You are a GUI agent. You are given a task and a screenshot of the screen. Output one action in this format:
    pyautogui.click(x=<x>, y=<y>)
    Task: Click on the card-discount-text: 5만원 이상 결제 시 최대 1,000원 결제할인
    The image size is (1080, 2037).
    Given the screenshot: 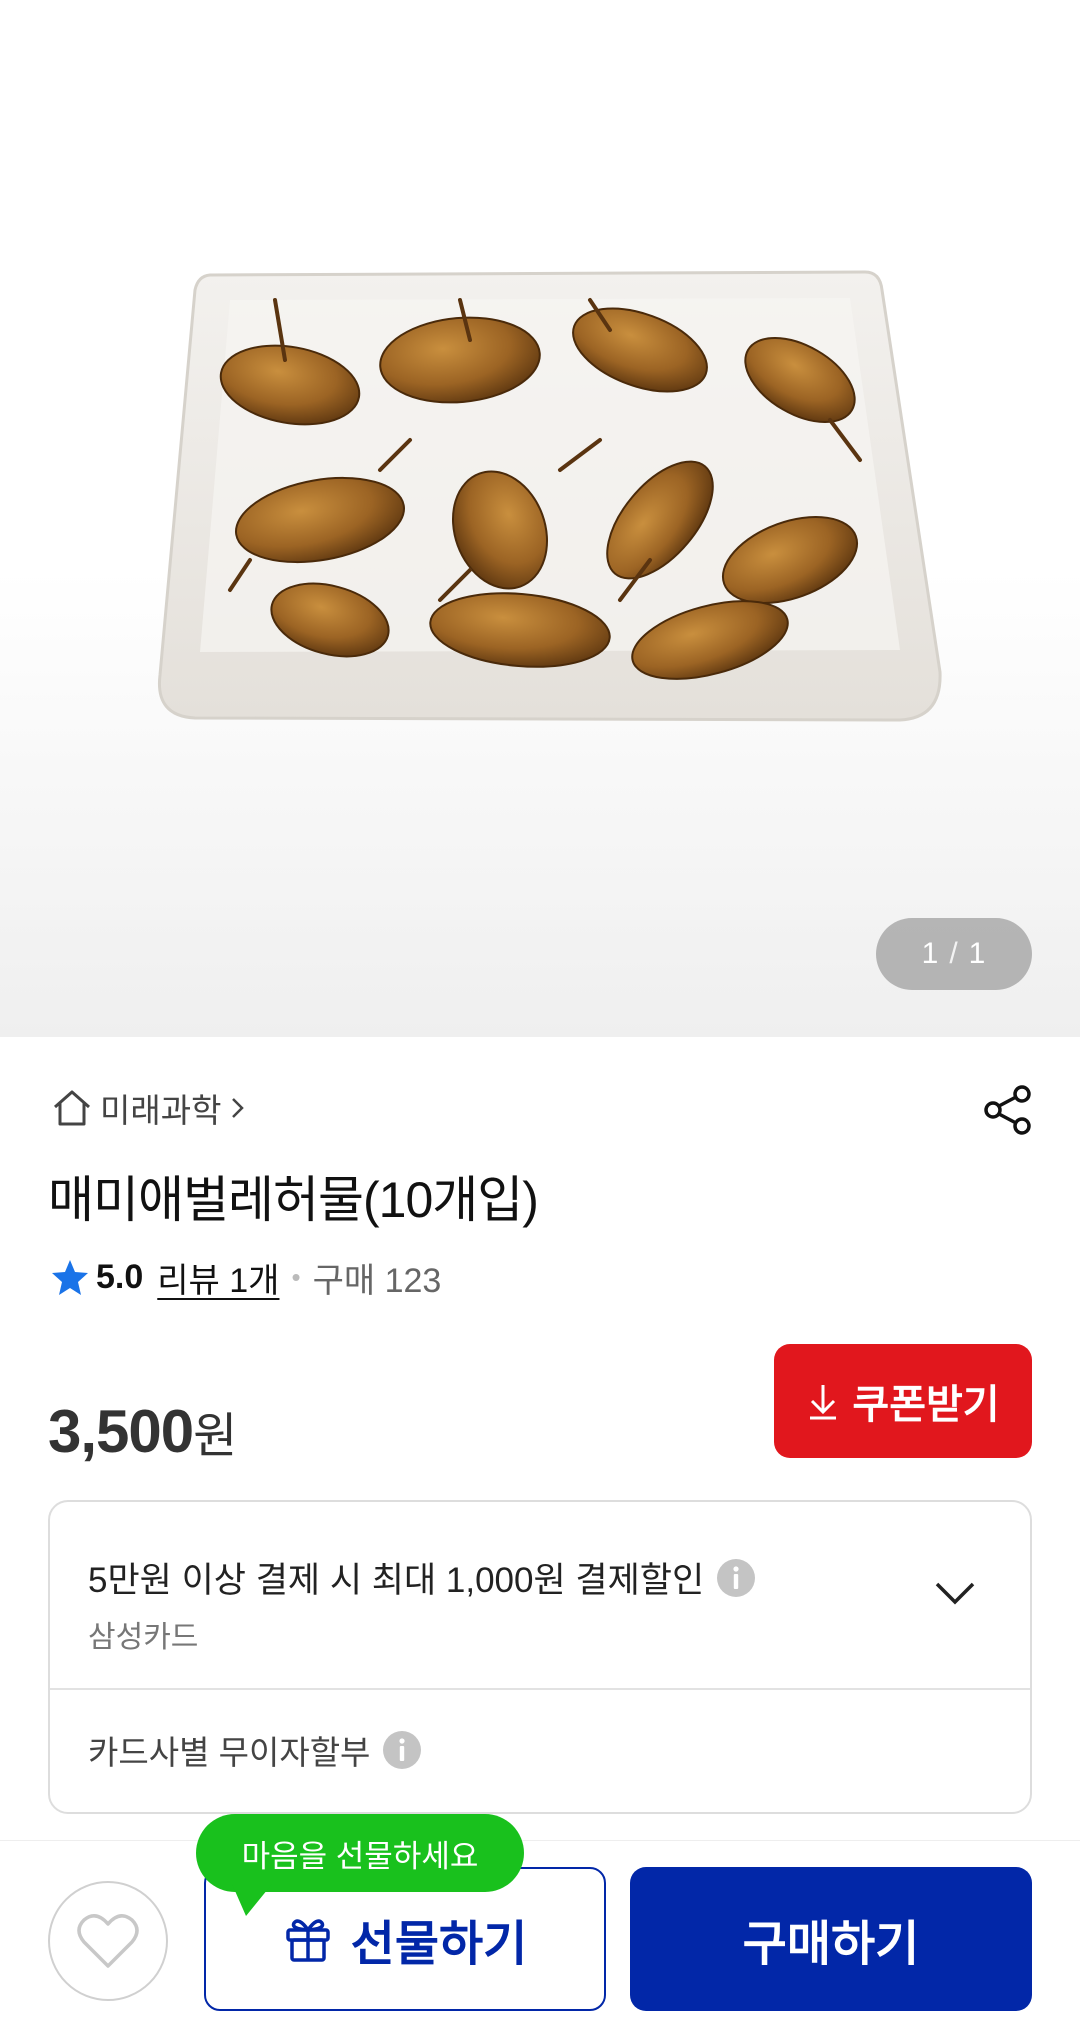 What is the action you would take?
    pyautogui.click(x=396, y=1580)
    